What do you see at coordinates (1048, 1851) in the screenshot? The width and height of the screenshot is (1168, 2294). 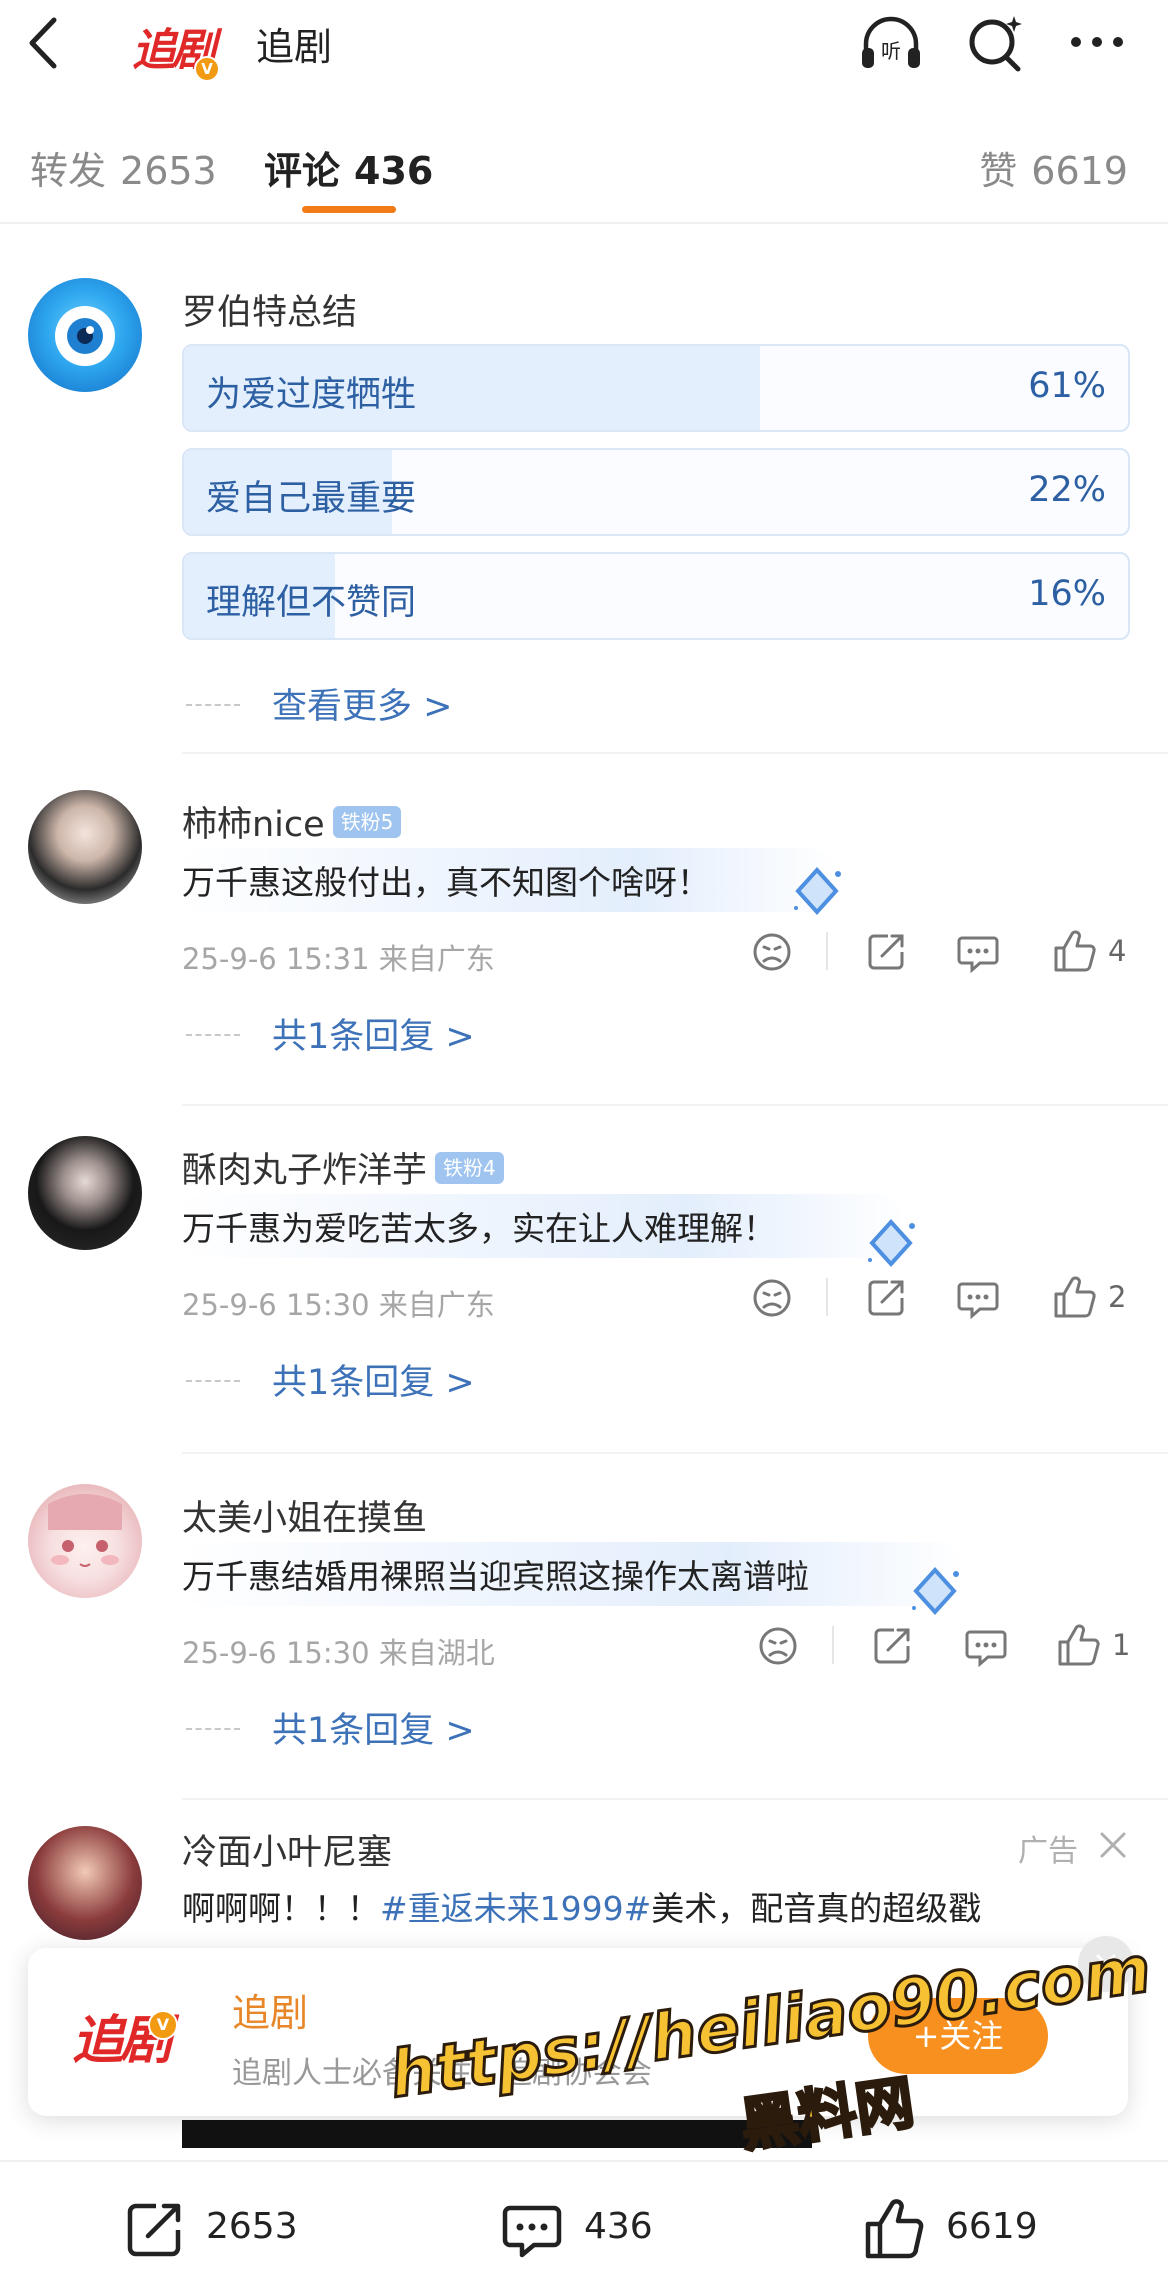 I see `ad-tag: 广告` at bounding box center [1048, 1851].